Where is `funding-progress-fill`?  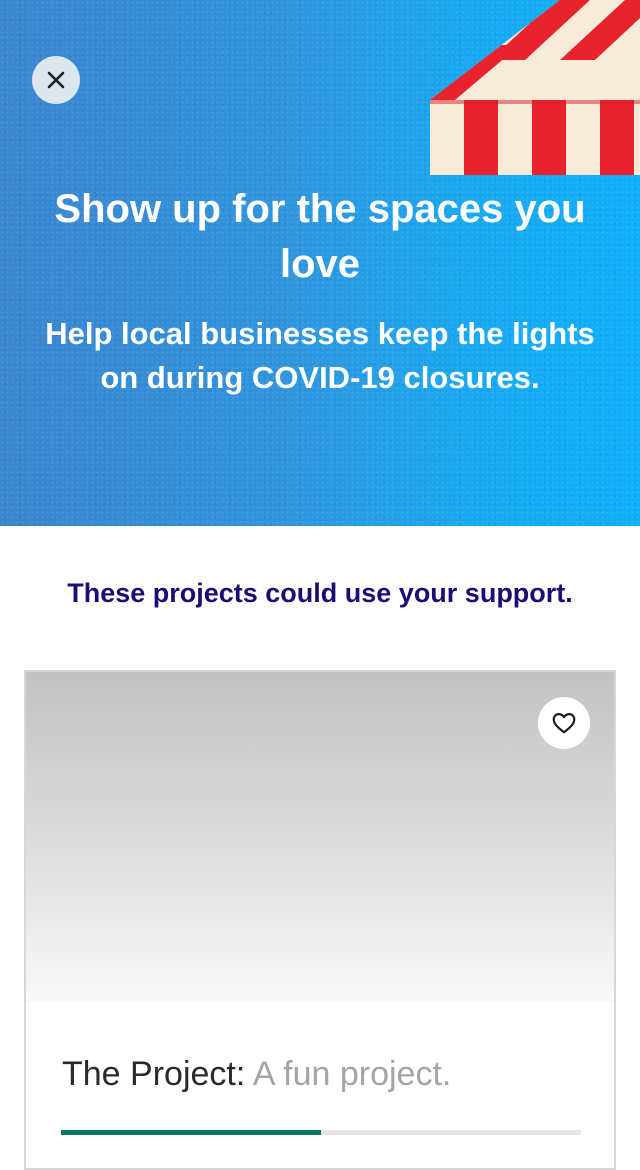 funding-progress-fill is located at coordinates (191, 1132).